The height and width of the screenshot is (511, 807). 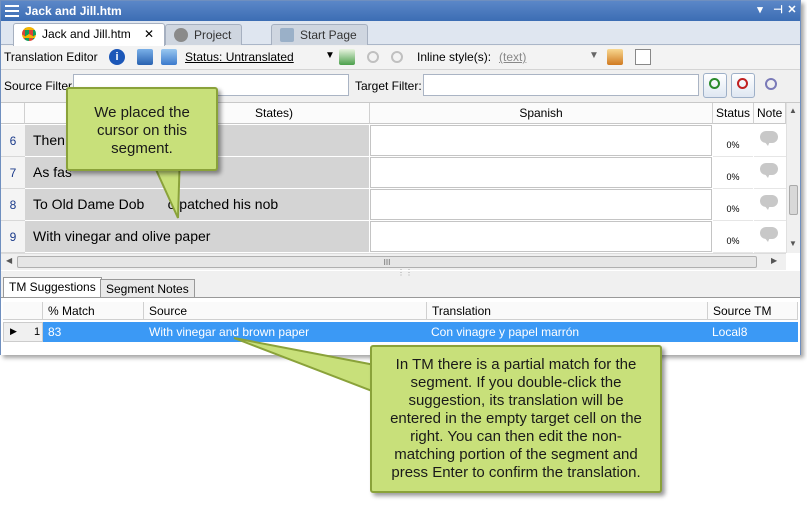 What do you see at coordinates (12, 11) in the screenshot?
I see `menu-icon` at bounding box center [12, 11].